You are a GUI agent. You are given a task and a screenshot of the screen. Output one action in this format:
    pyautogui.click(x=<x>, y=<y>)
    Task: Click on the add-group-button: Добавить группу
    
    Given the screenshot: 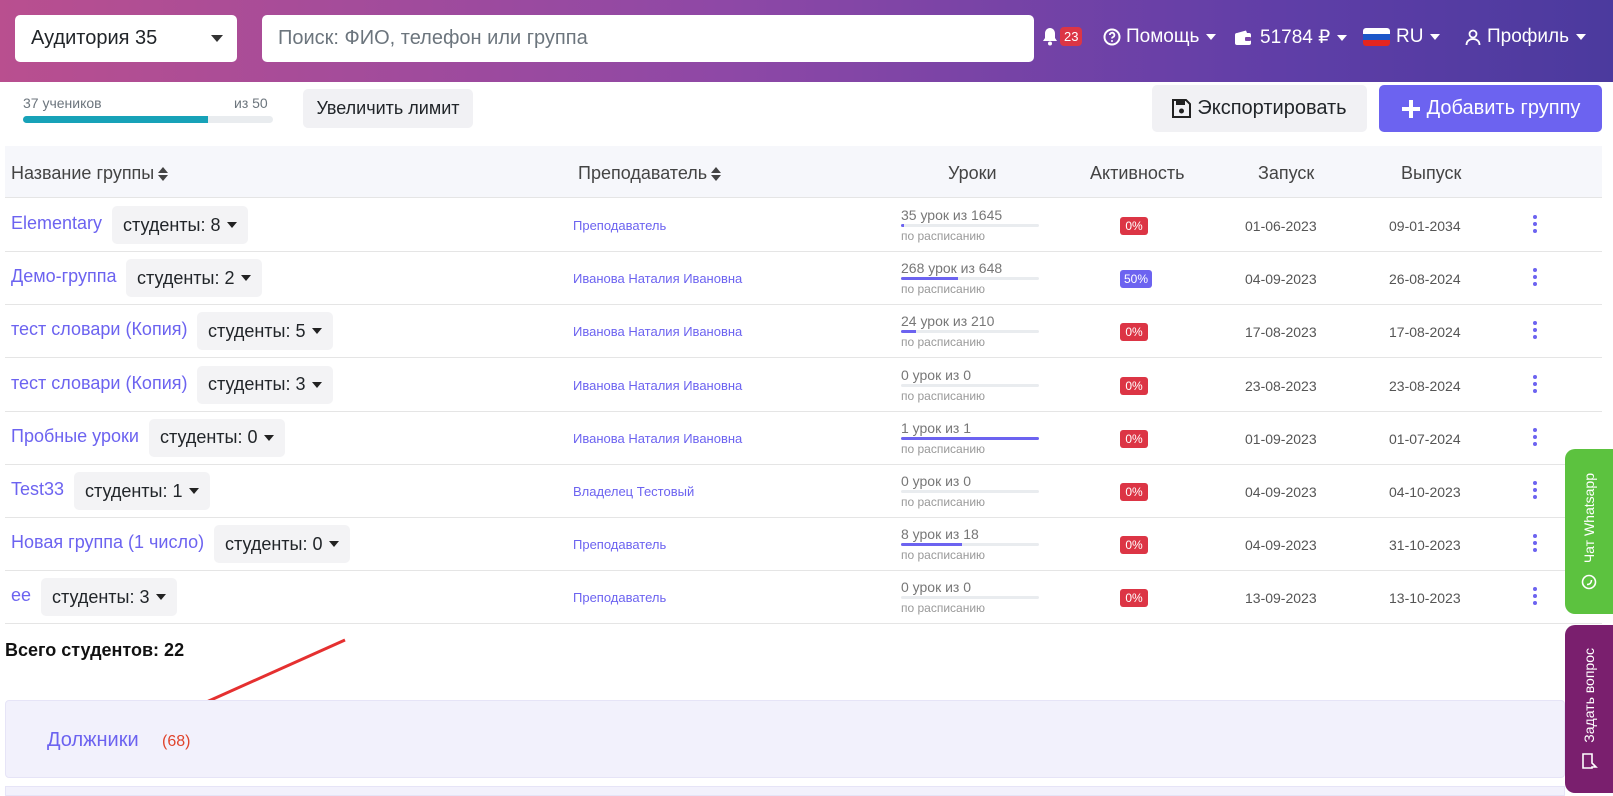 What is the action you would take?
    pyautogui.click(x=1490, y=108)
    